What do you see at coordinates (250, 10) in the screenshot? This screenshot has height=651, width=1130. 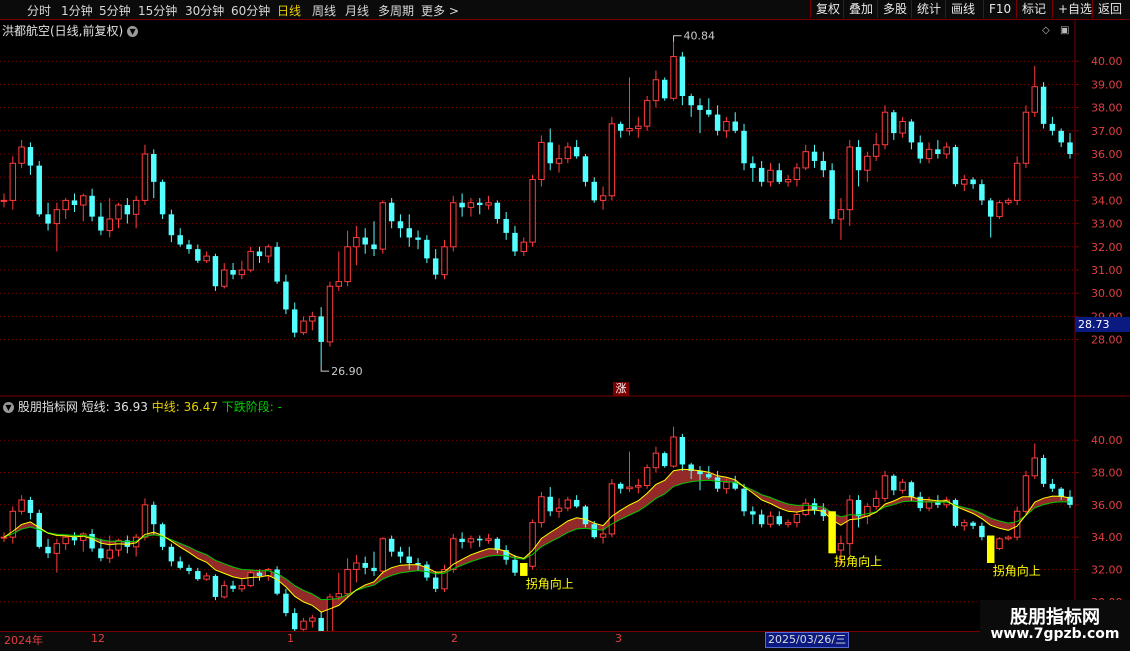 I see `period-tab: 60分钟` at bounding box center [250, 10].